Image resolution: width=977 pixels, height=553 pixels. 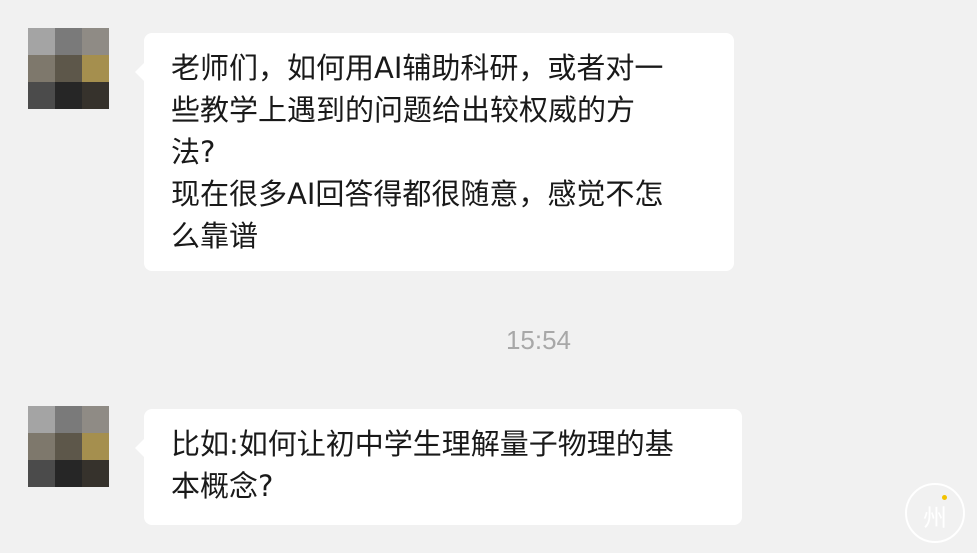 I want to click on message-text-line: 么靠谱, so click(x=215, y=236).